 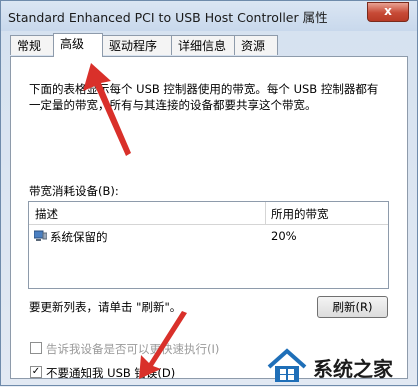 I want to click on tab-general: 常规, so click(x=32, y=45).